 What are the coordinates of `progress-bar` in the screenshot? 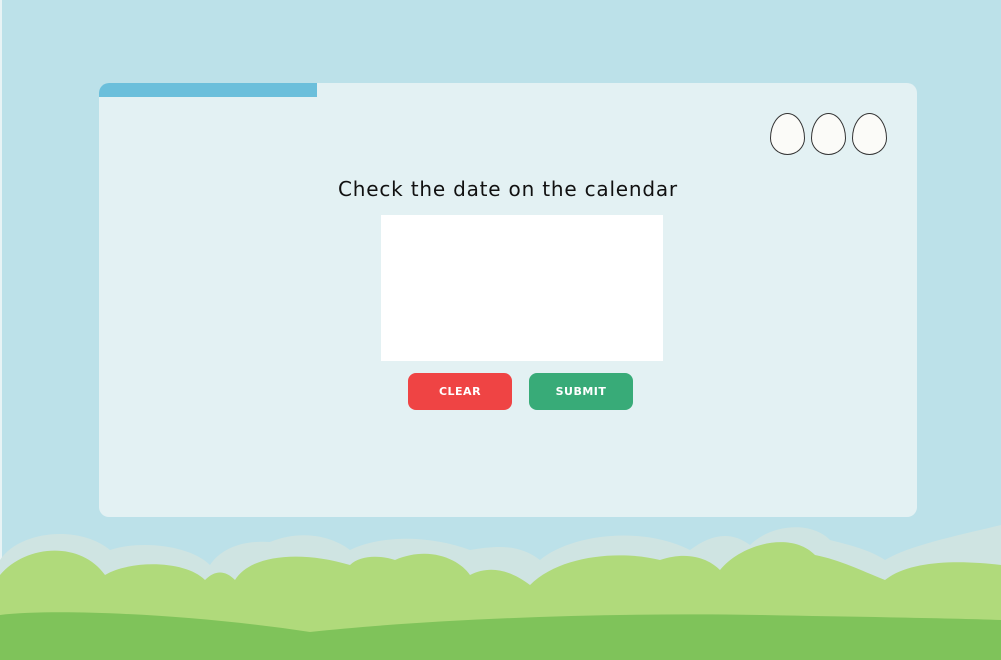 It's located at (508, 90).